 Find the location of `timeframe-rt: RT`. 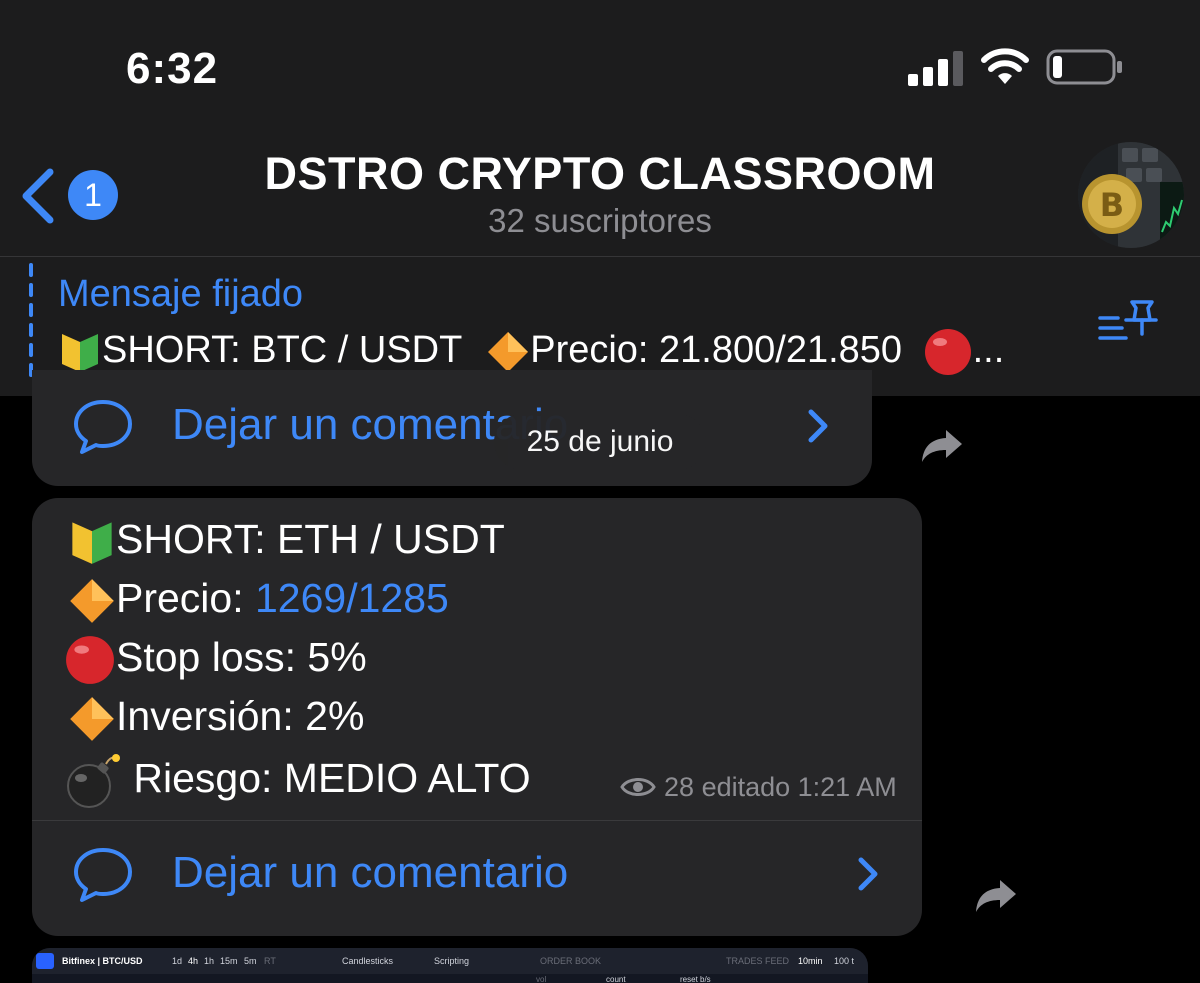

timeframe-rt: RT is located at coordinates (270, 961).